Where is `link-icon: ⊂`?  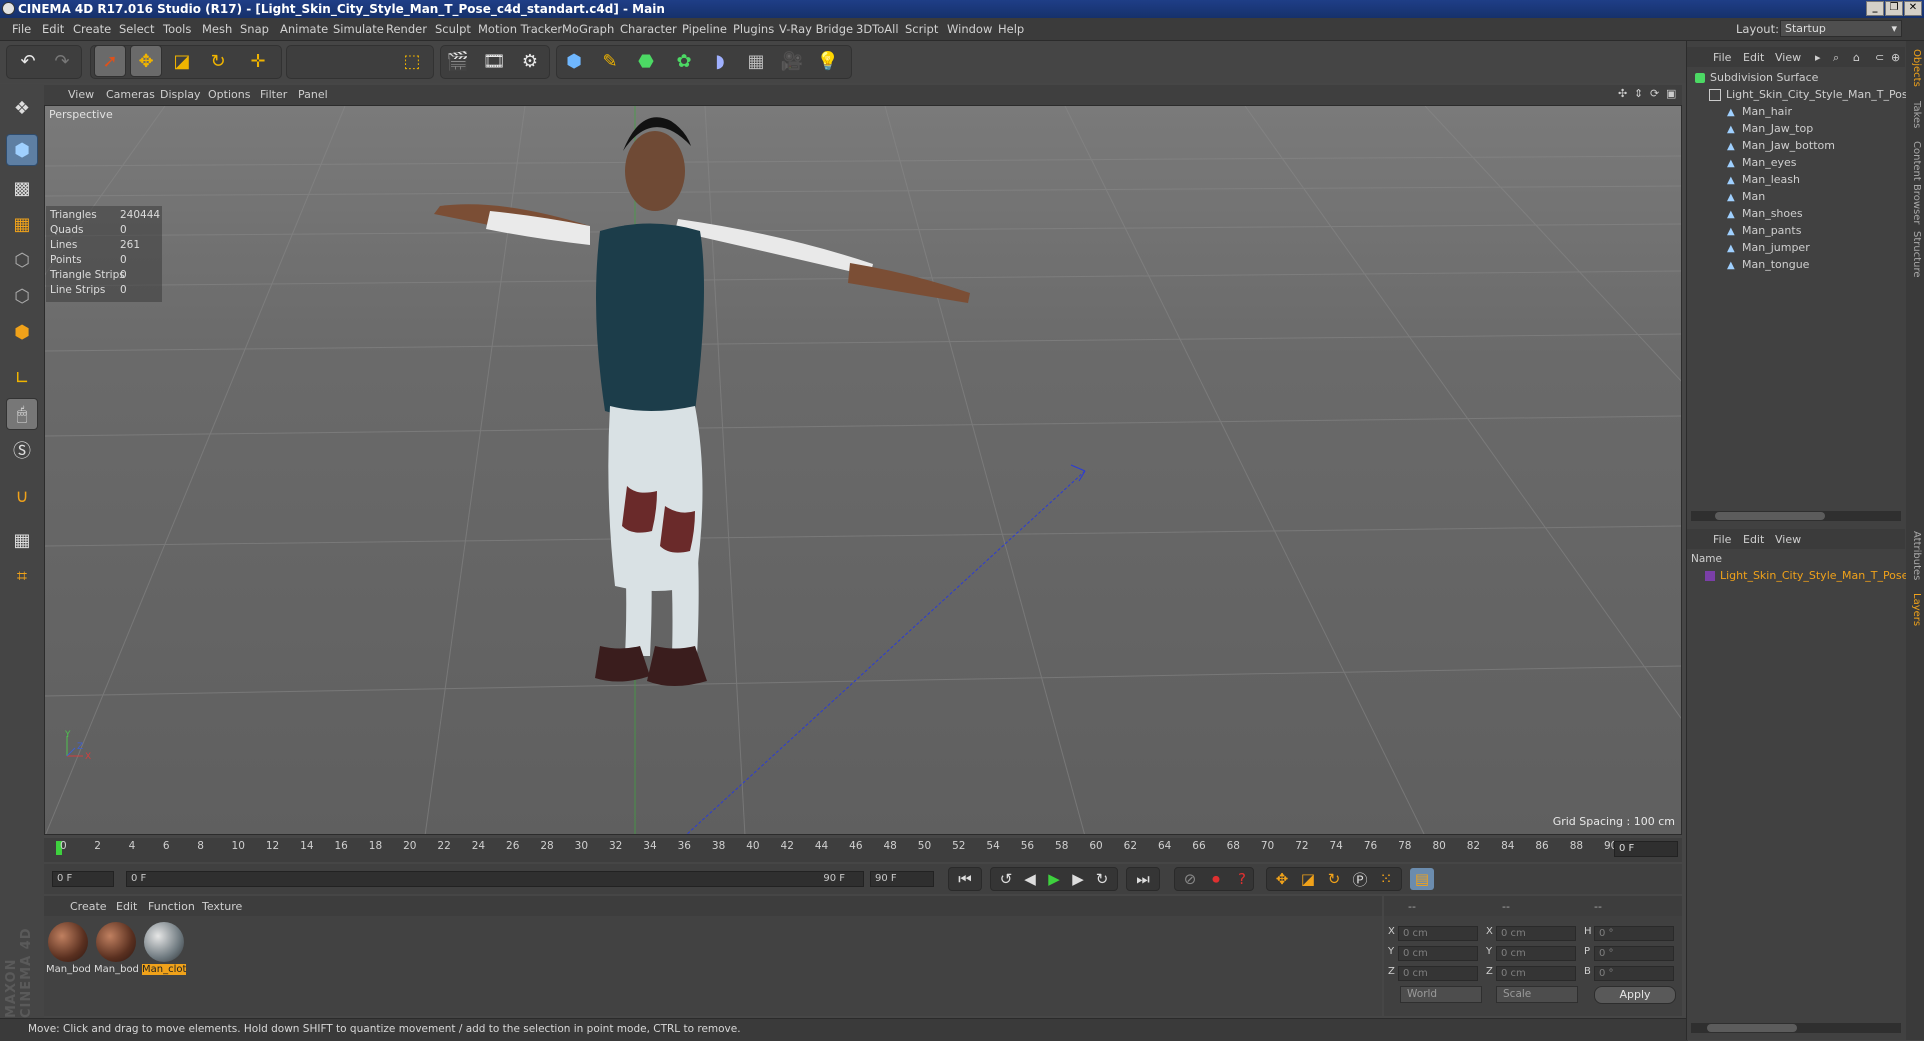 link-icon: ⊂ is located at coordinates (1879, 57).